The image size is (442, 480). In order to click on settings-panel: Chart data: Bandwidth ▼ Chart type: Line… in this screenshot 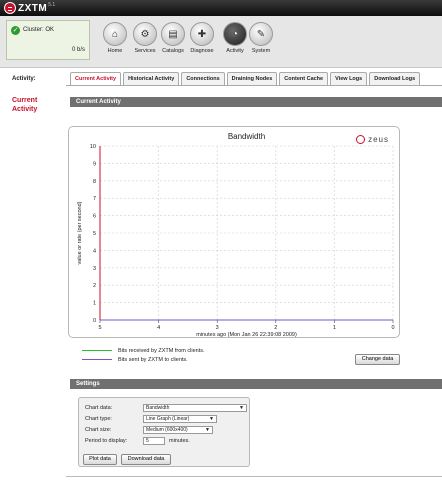, I will do `click(164, 432)`.